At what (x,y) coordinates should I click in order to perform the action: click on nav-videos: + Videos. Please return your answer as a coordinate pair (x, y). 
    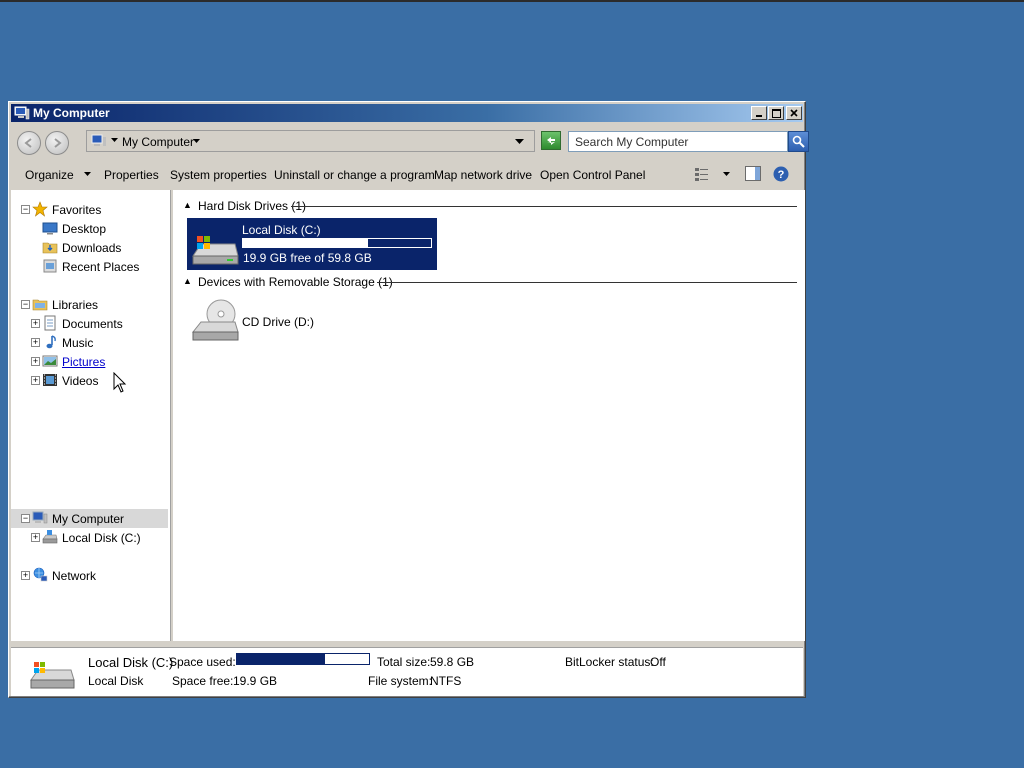
    Looking at the image, I should click on (89, 380).